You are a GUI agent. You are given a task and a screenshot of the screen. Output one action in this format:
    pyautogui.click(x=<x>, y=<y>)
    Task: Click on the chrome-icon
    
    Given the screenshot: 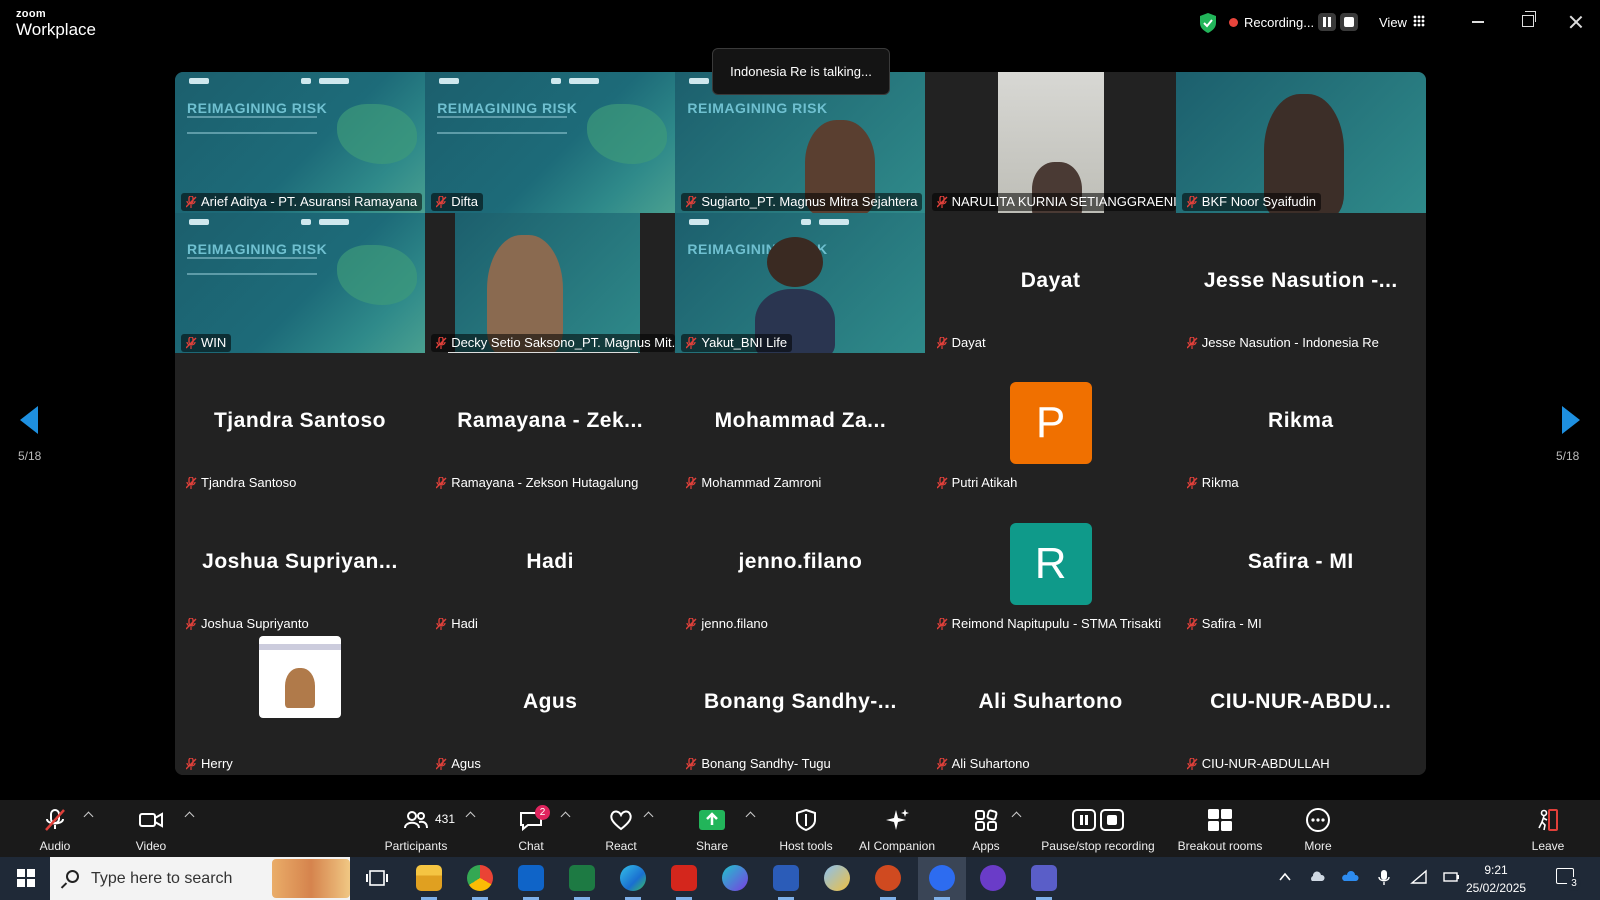 What is the action you would take?
    pyautogui.click(x=480, y=878)
    